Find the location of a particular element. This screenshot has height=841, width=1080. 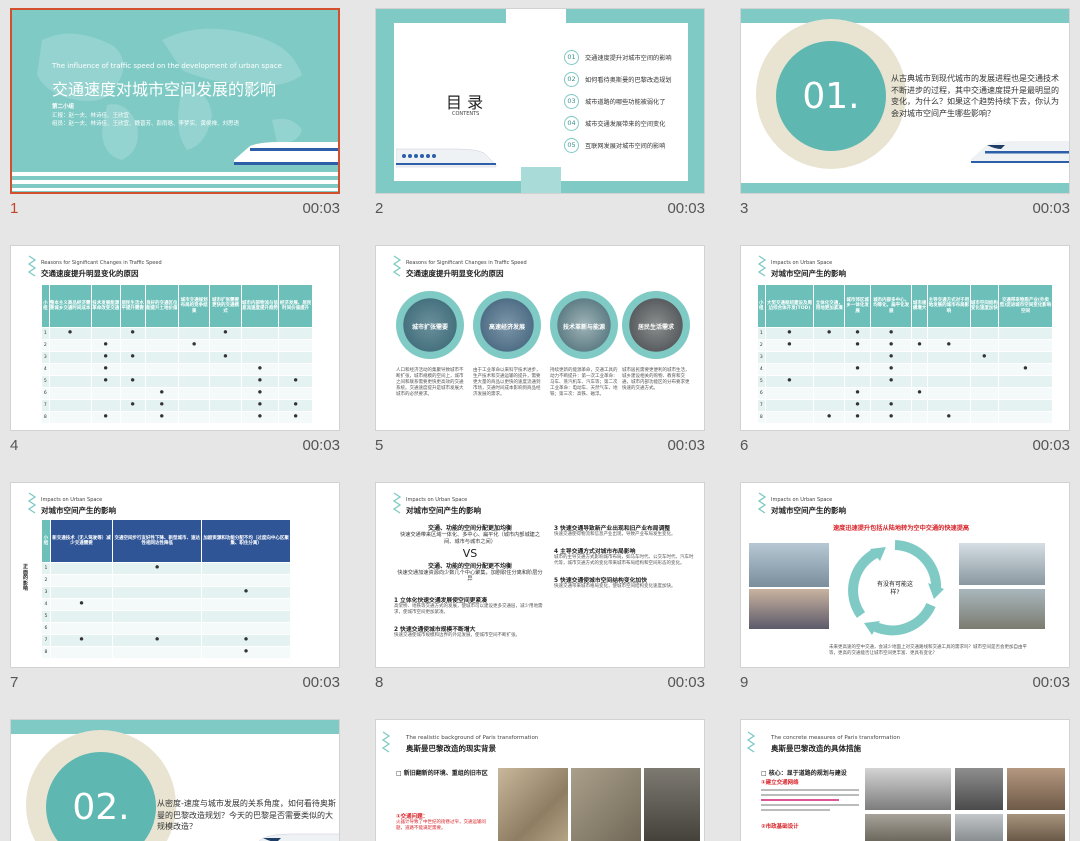

point-title: 3 快速交通导致新产业出现和旧产业布局调整 is located at coordinates (612, 529).